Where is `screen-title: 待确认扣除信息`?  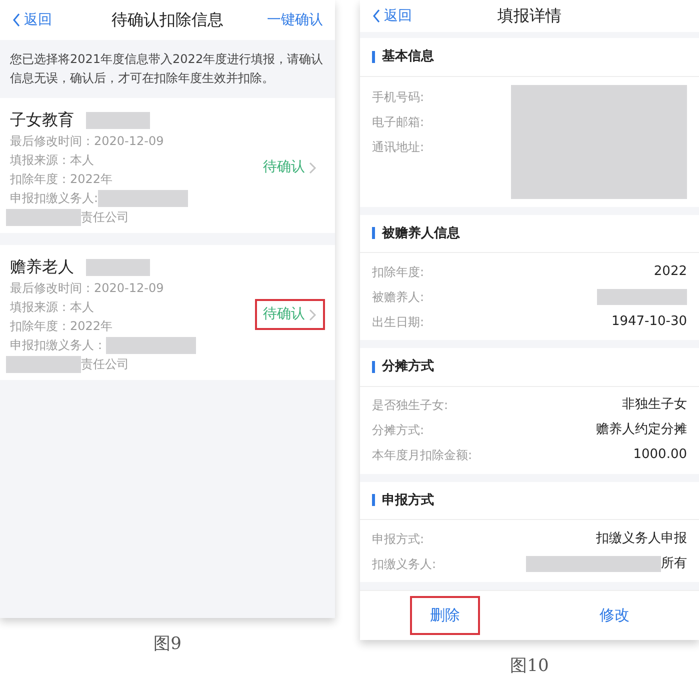 screen-title: 待确认扣除信息 is located at coordinates (168, 19).